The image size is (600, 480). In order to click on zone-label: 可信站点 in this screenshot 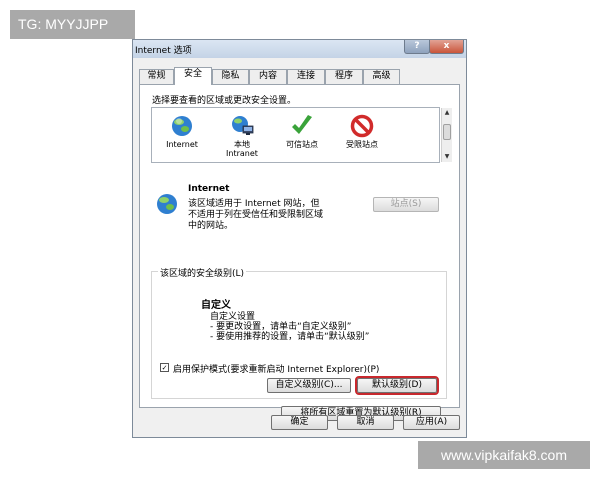, I will do `click(302, 144)`.